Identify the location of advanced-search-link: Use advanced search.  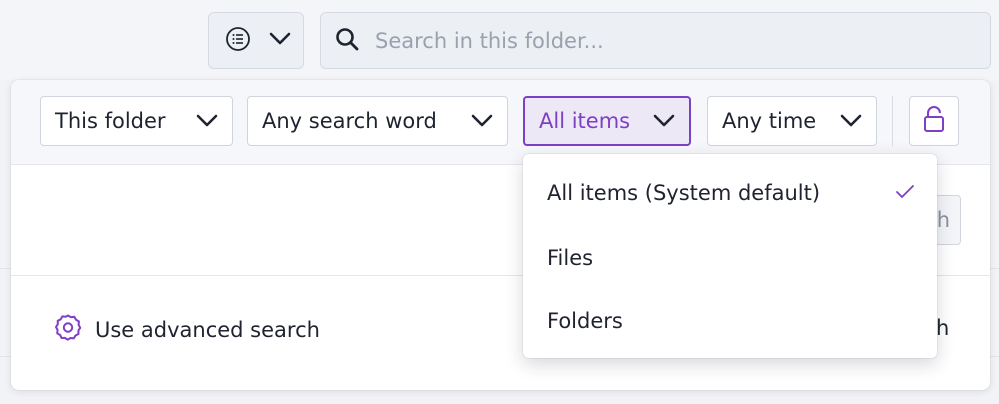
(186, 329).